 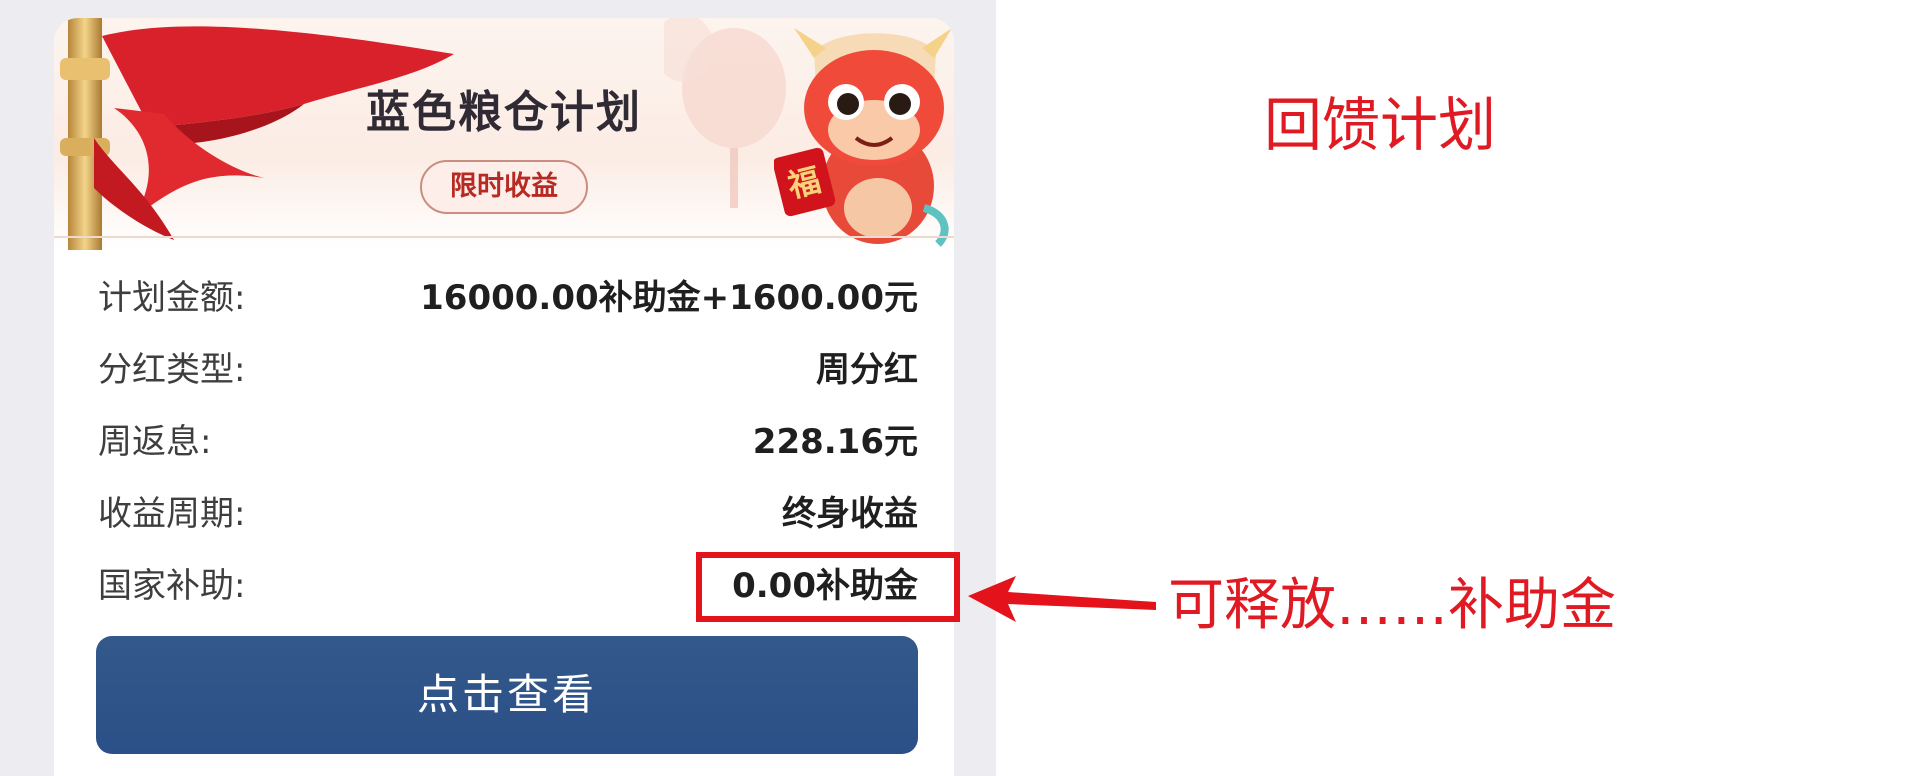 What do you see at coordinates (508, 514) in the screenshot?
I see `info-row-earnings-period: 收益周期: 终身收益` at bounding box center [508, 514].